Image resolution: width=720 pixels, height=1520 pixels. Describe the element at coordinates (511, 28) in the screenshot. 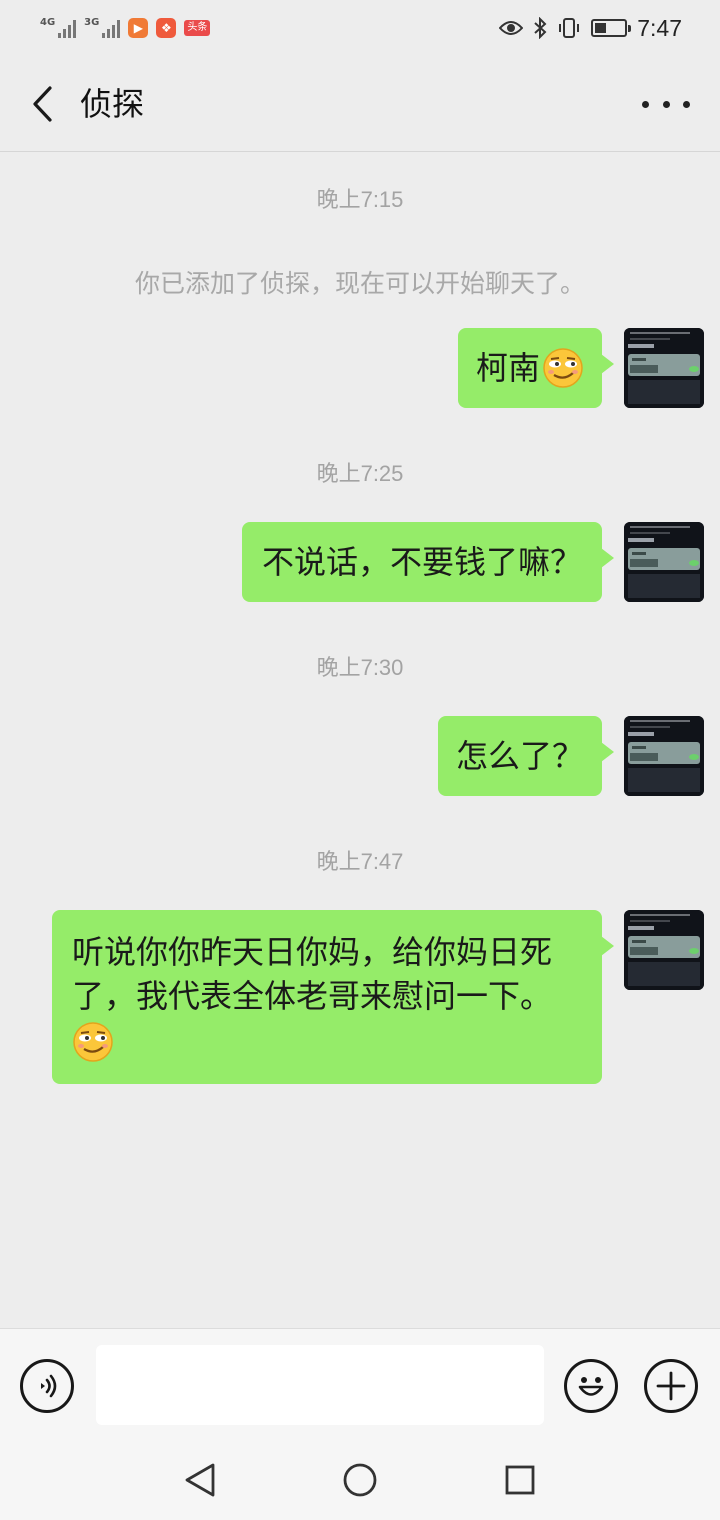

I see `eye-icon` at that location.